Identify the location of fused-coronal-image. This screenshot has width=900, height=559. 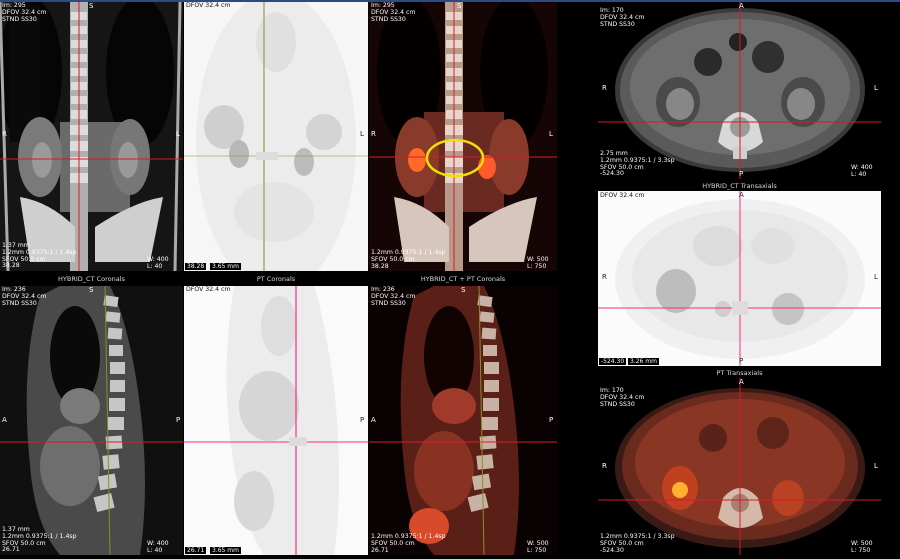
(463, 136).